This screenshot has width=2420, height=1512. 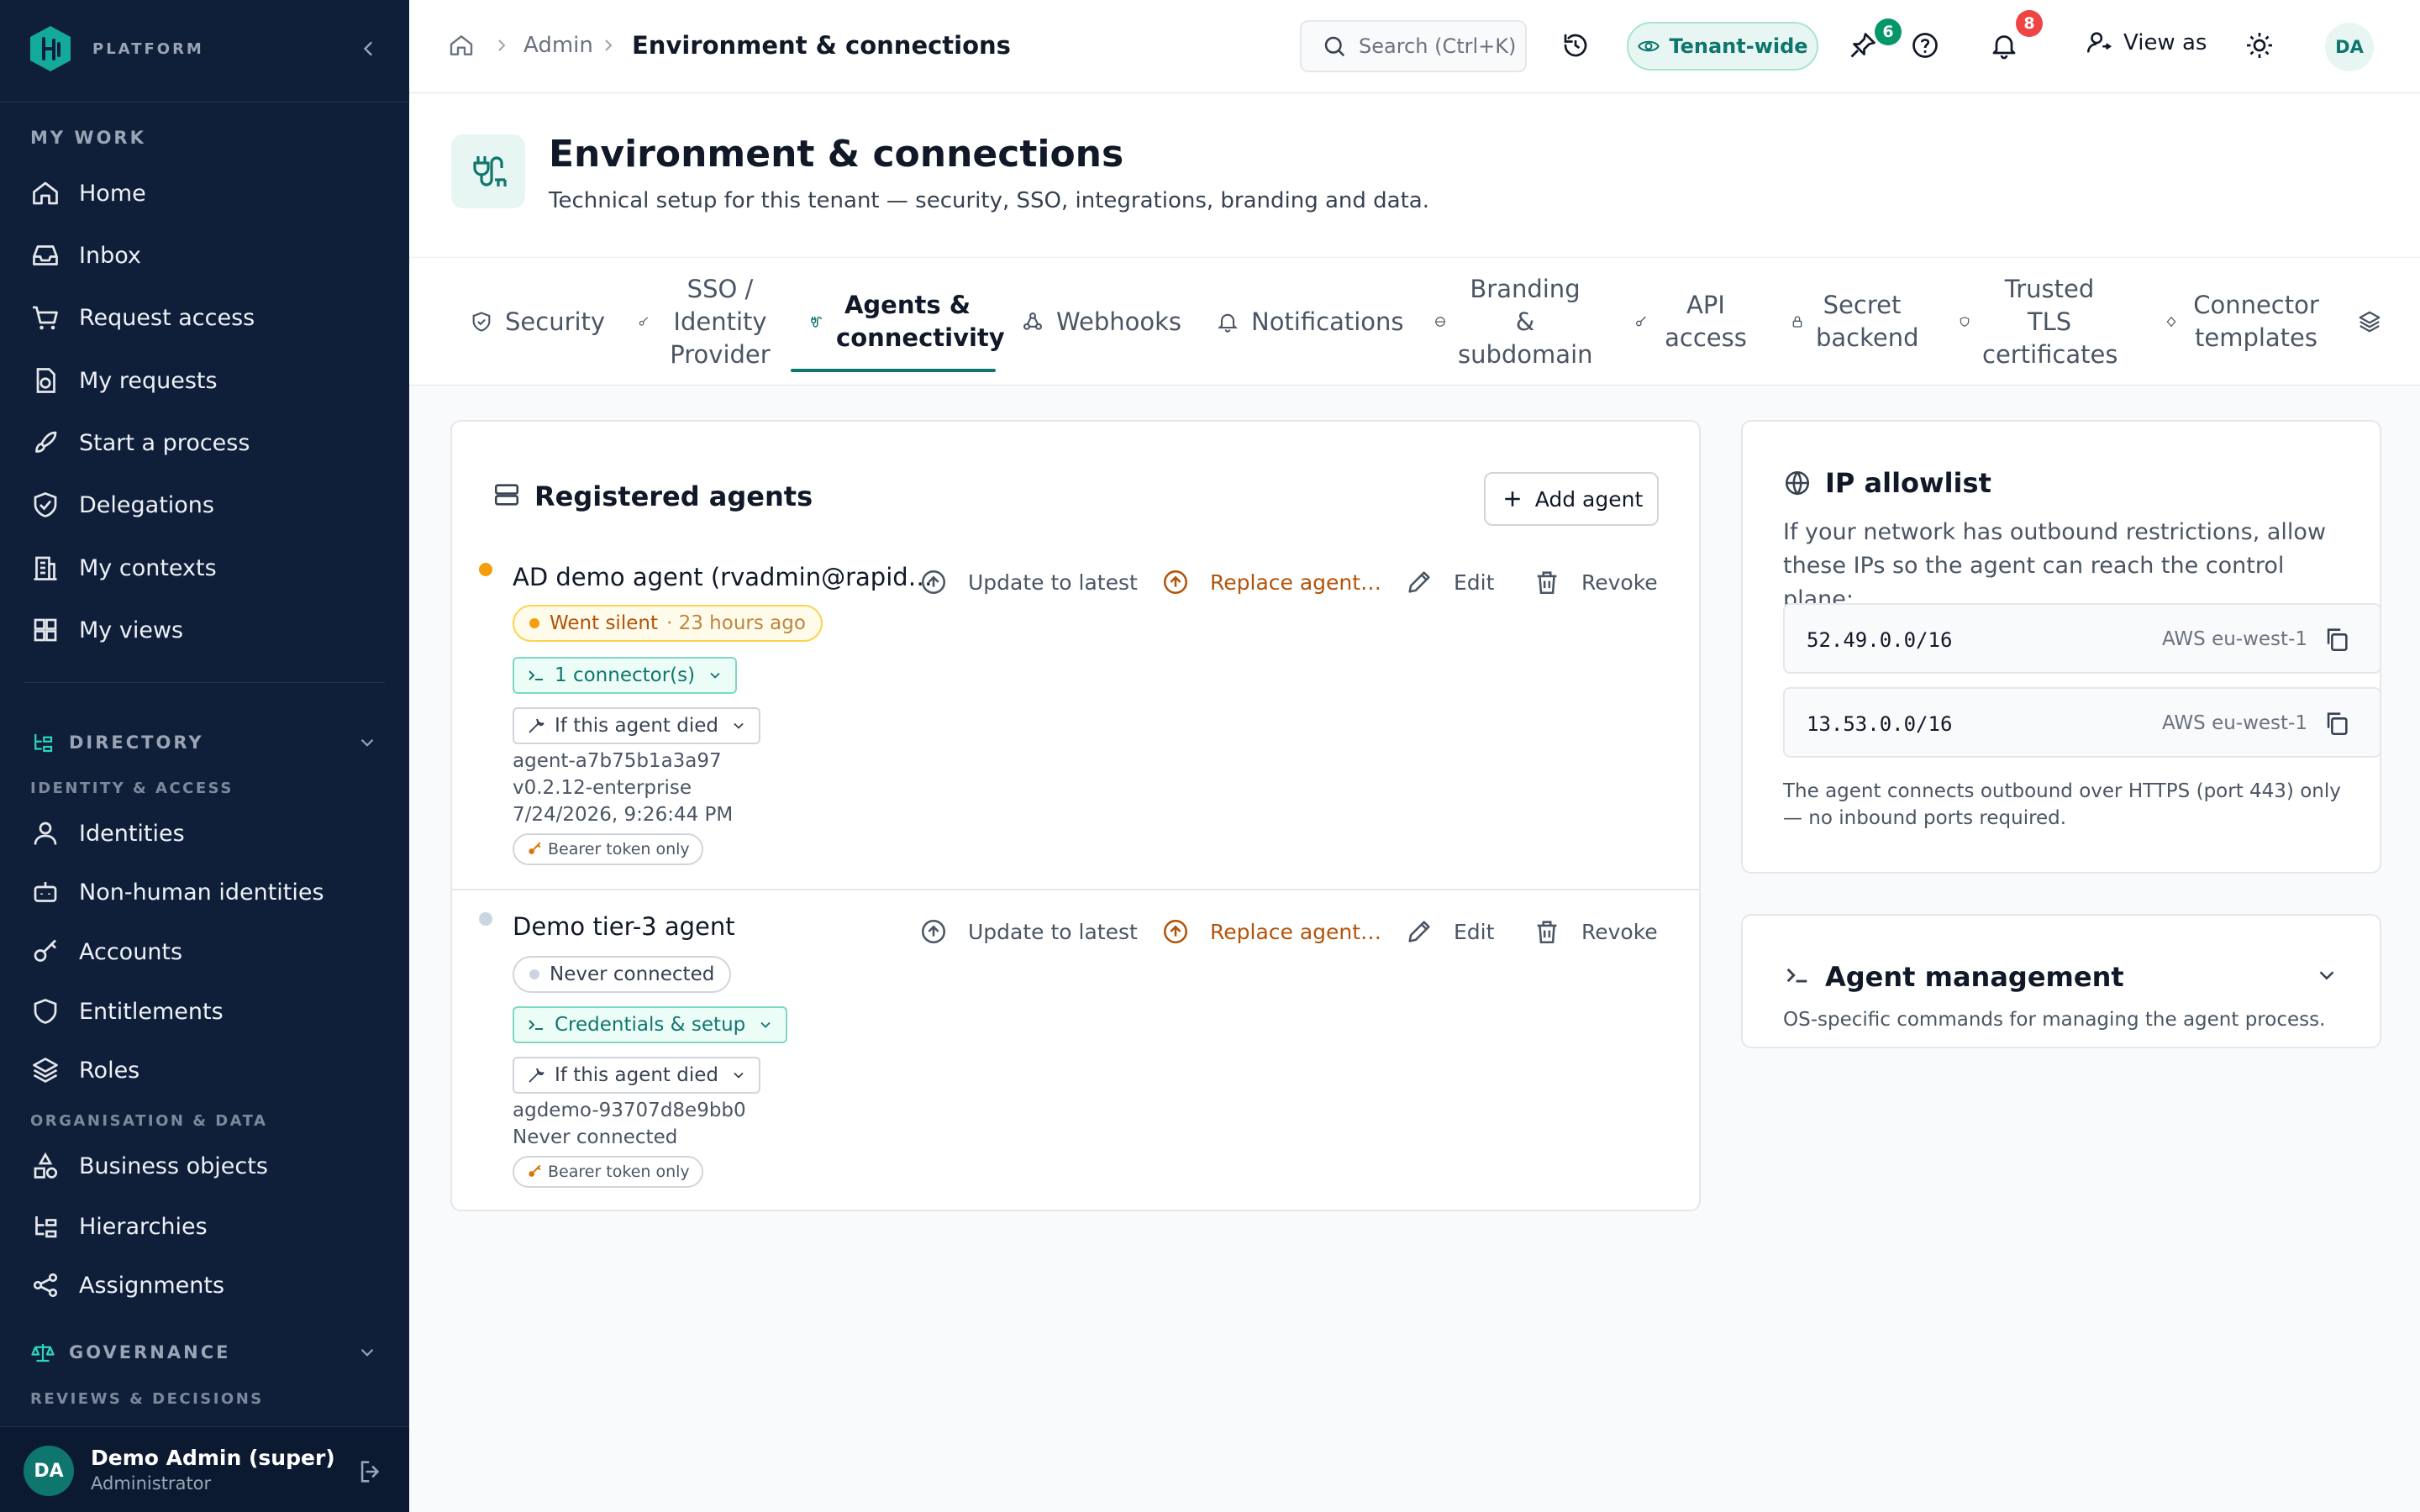 I want to click on view-as-button: View as, so click(x=2146, y=43).